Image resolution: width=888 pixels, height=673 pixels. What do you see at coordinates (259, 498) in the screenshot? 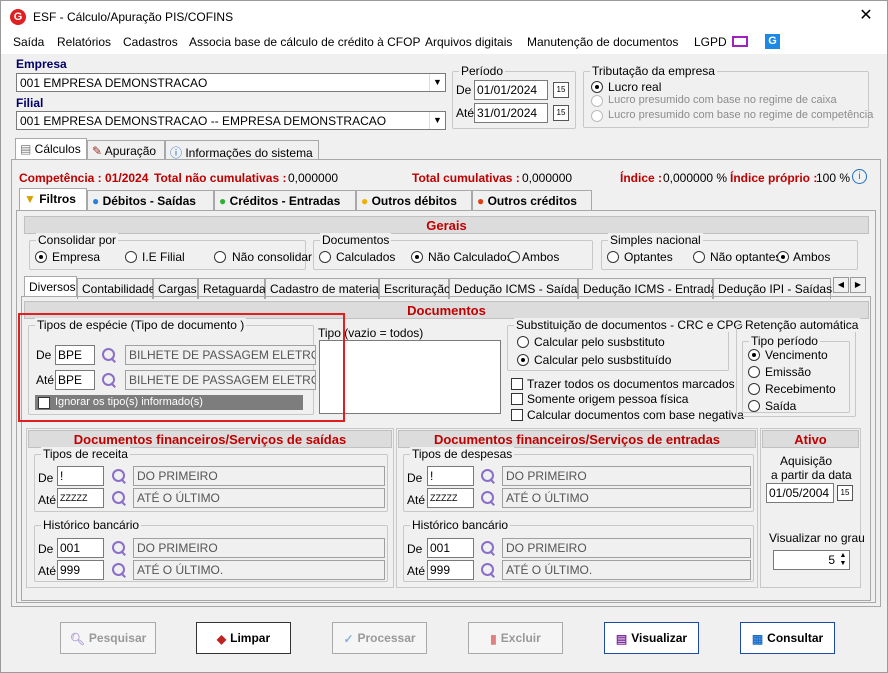
I see `receita-ate-desc: ATÉ O ÚLTIMO` at bounding box center [259, 498].